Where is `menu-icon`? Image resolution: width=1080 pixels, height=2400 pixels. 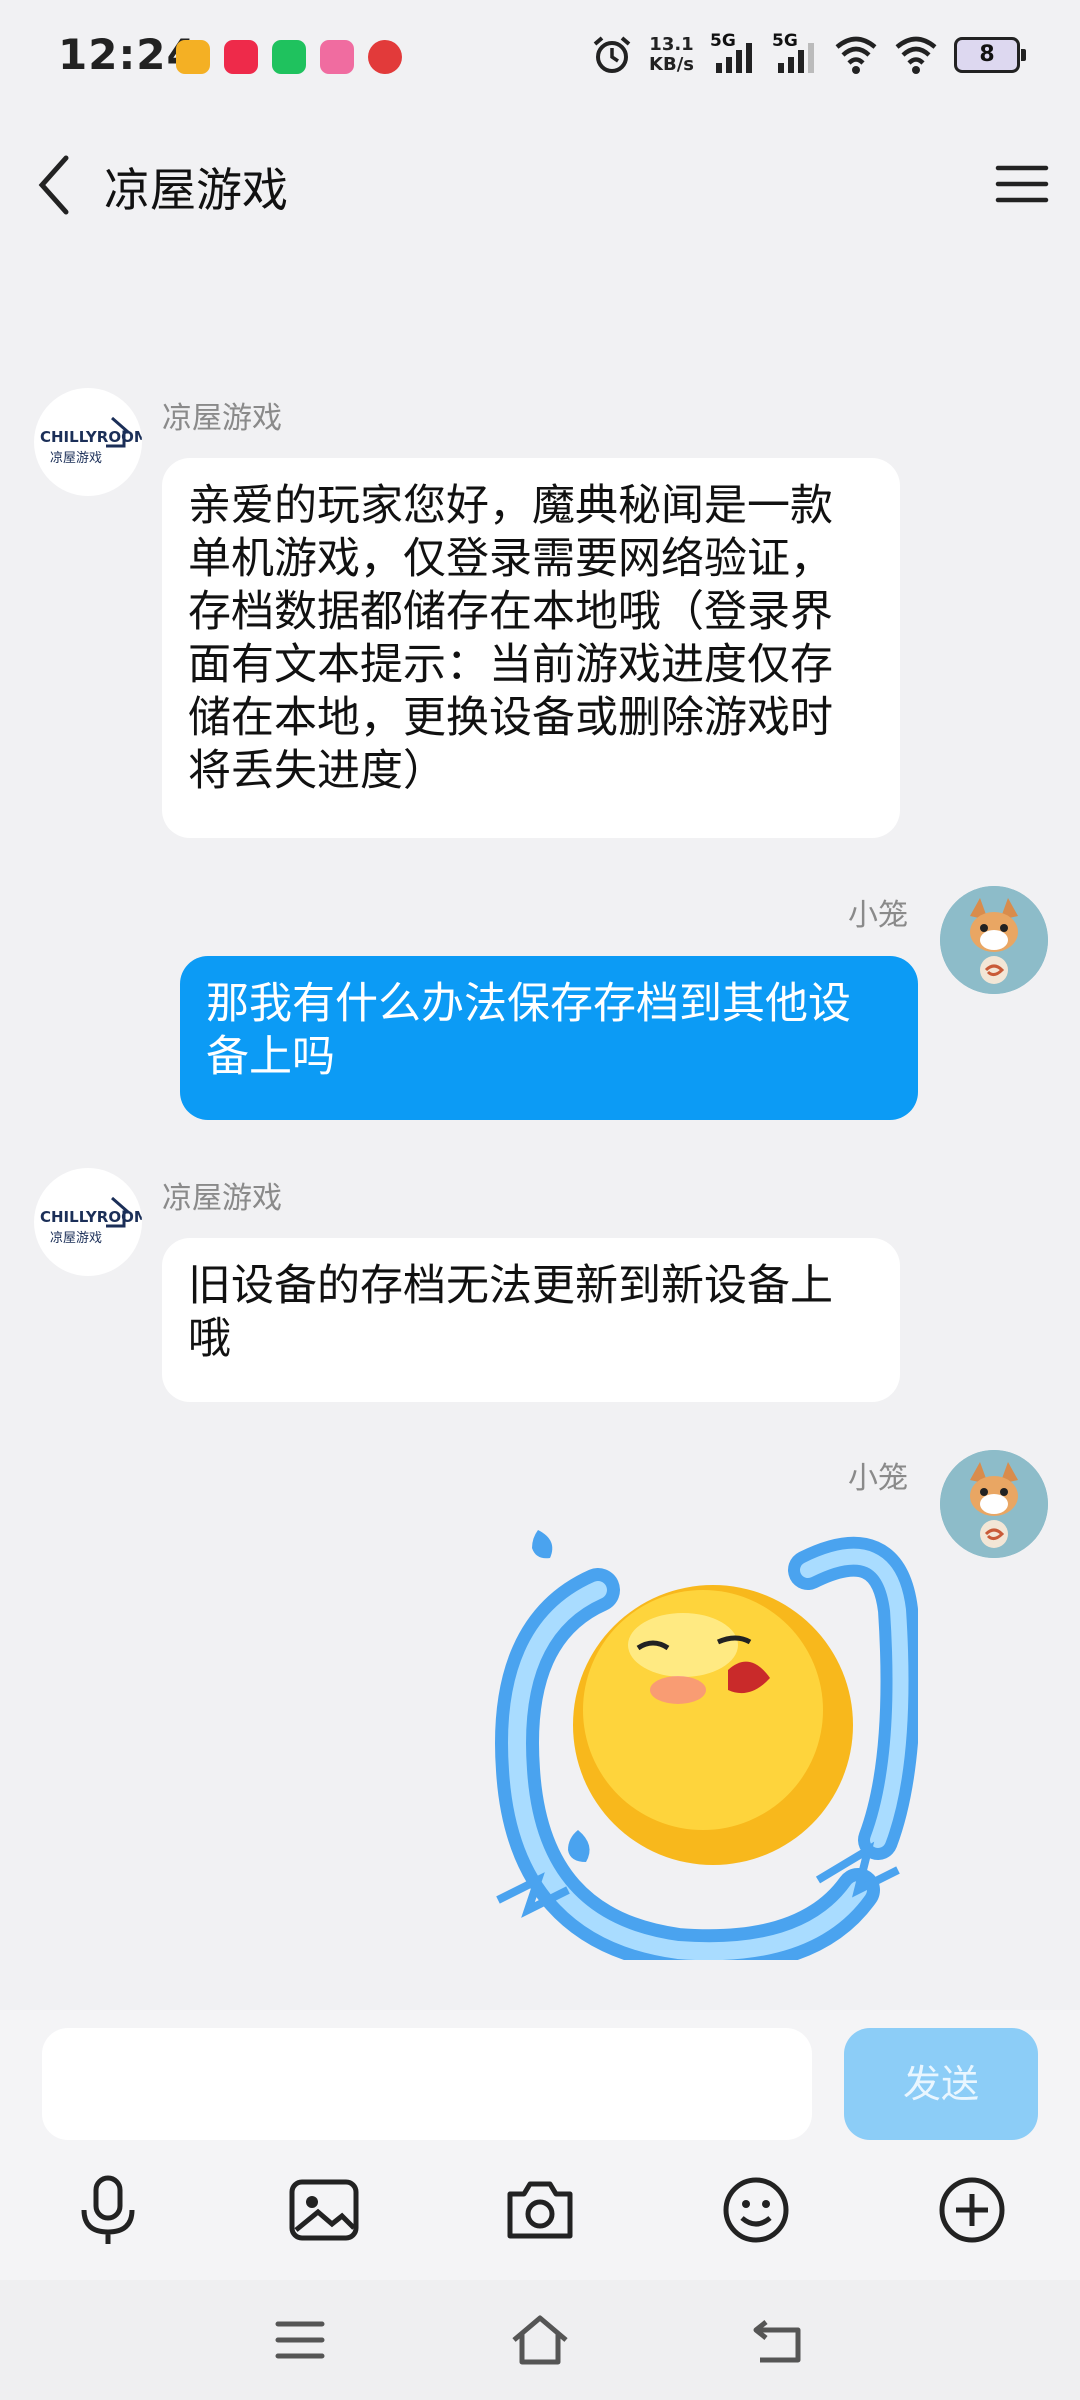 menu-icon is located at coordinates (1022, 184).